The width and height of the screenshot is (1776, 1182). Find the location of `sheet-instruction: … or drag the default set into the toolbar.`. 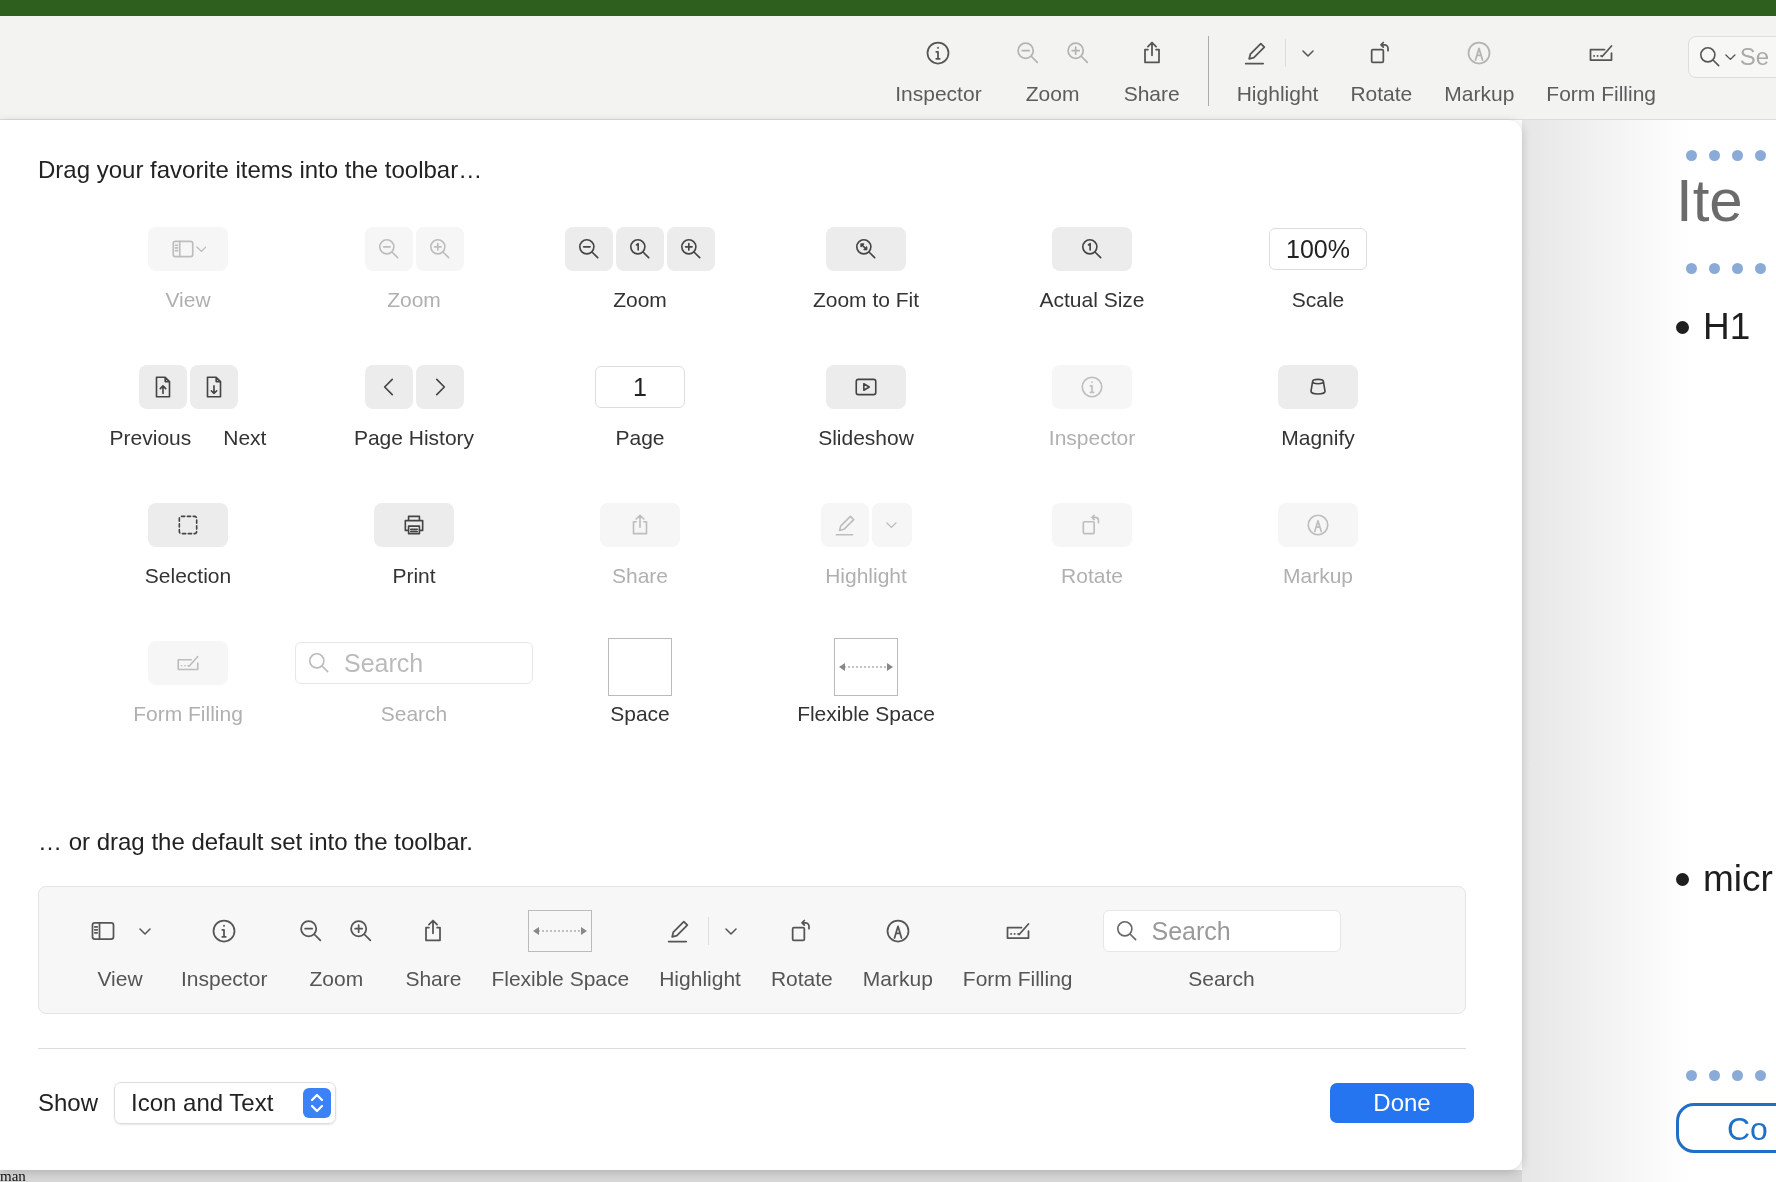

sheet-instruction: … or drag the default set into the toolbar. is located at coordinates (256, 842).